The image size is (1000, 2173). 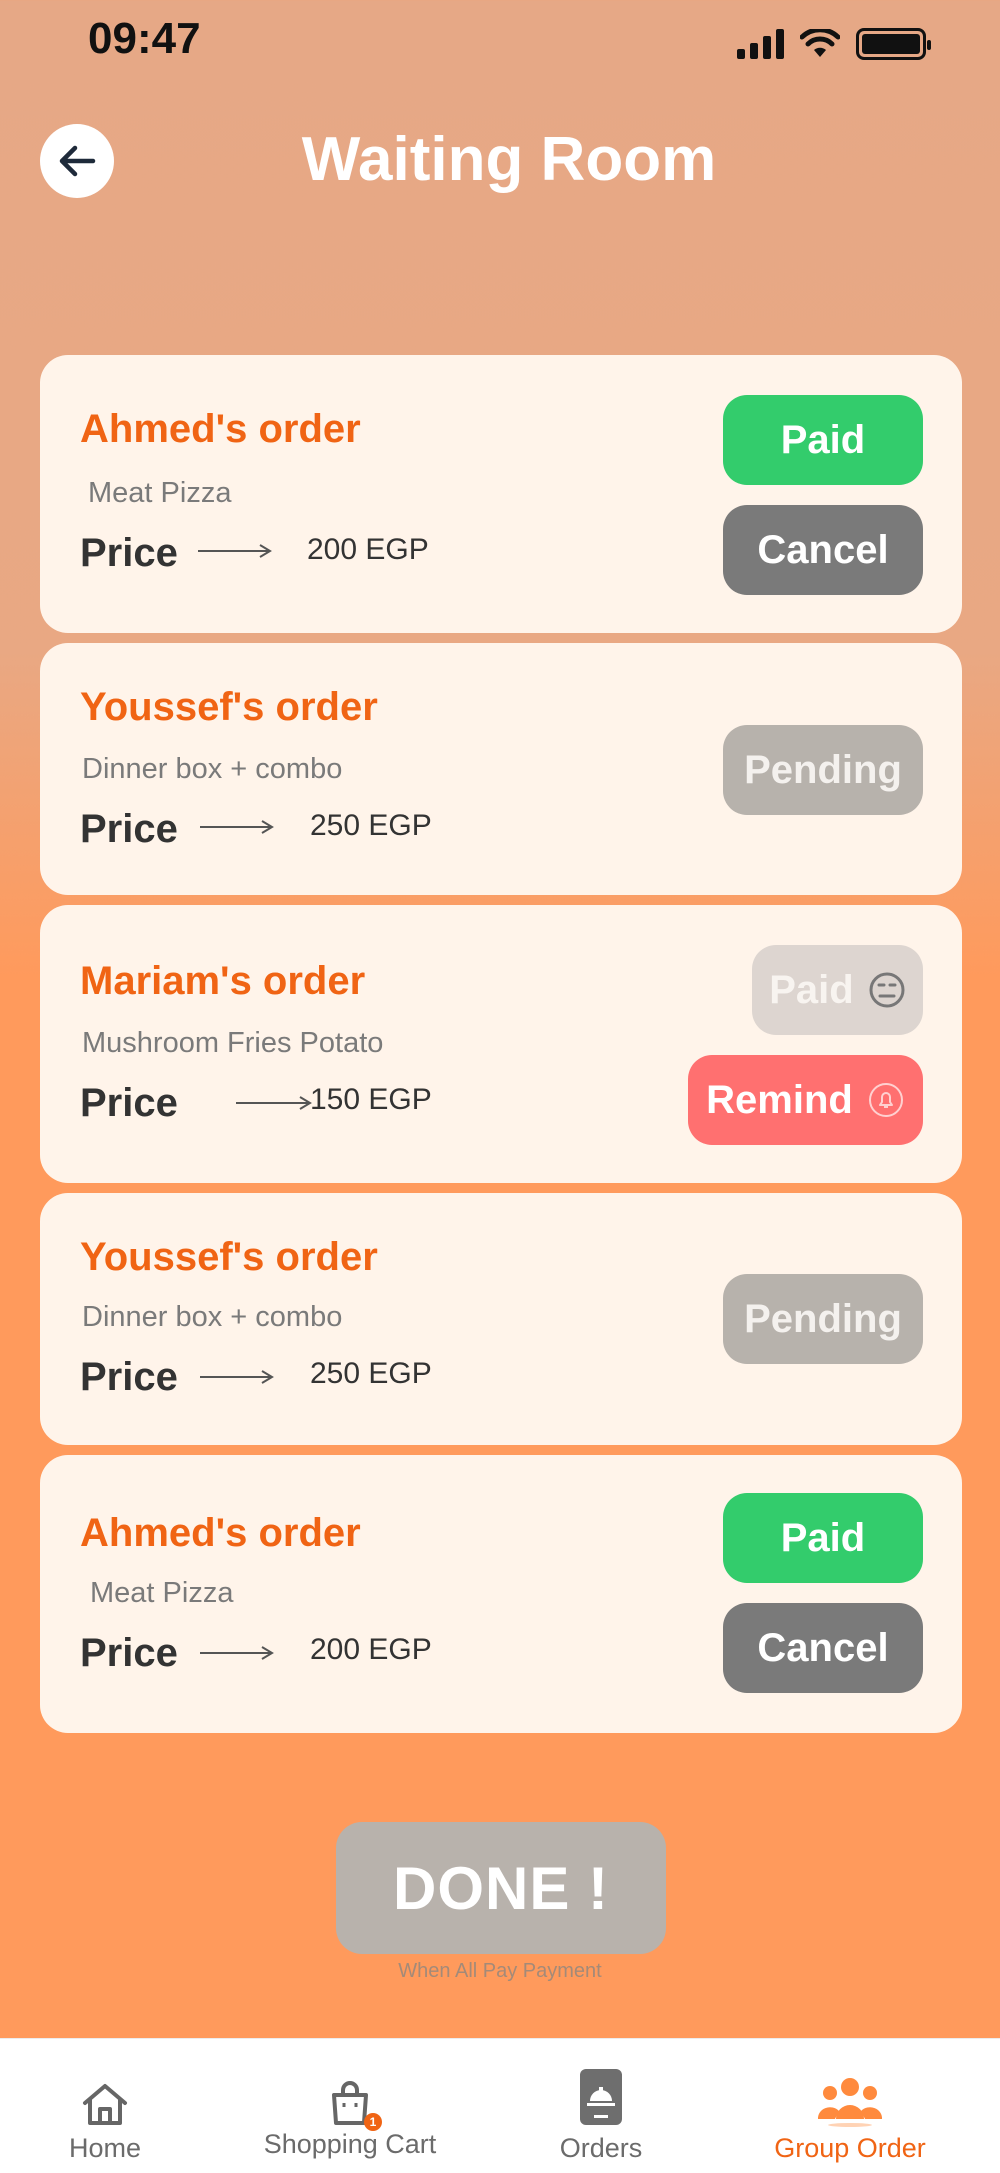 What do you see at coordinates (850, 2148) in the screenshot?
I see `tab-label: Group Order` at bounding box center [850, 2148].